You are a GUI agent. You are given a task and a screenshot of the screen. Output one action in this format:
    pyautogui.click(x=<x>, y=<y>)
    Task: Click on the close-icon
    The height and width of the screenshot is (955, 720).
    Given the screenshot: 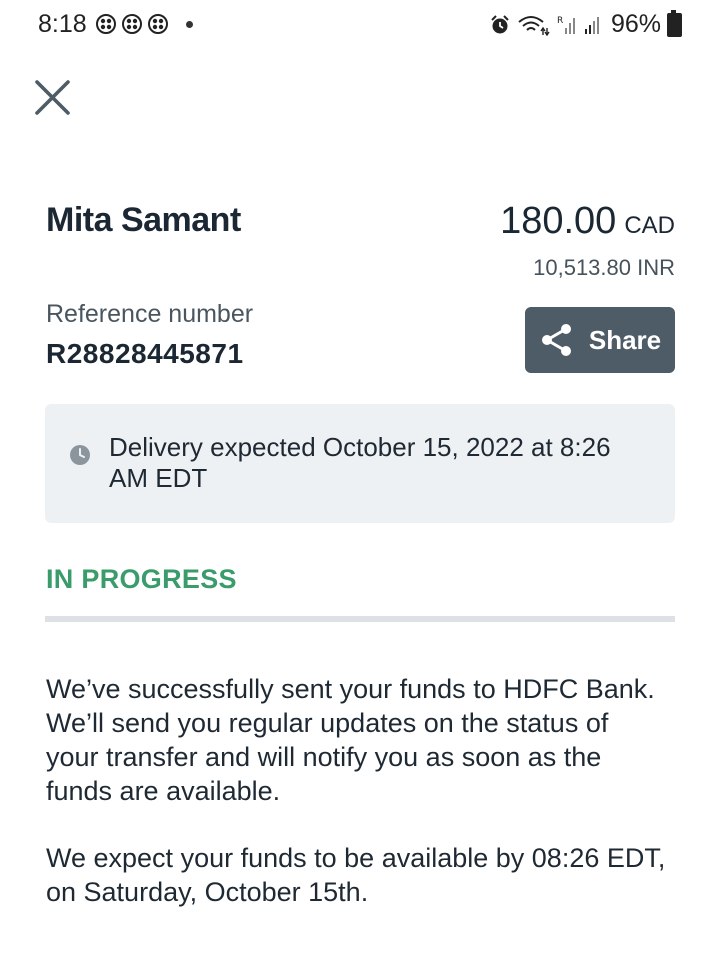 What is the action you would take?
    pyautogui.click(x=52, y=97)
    